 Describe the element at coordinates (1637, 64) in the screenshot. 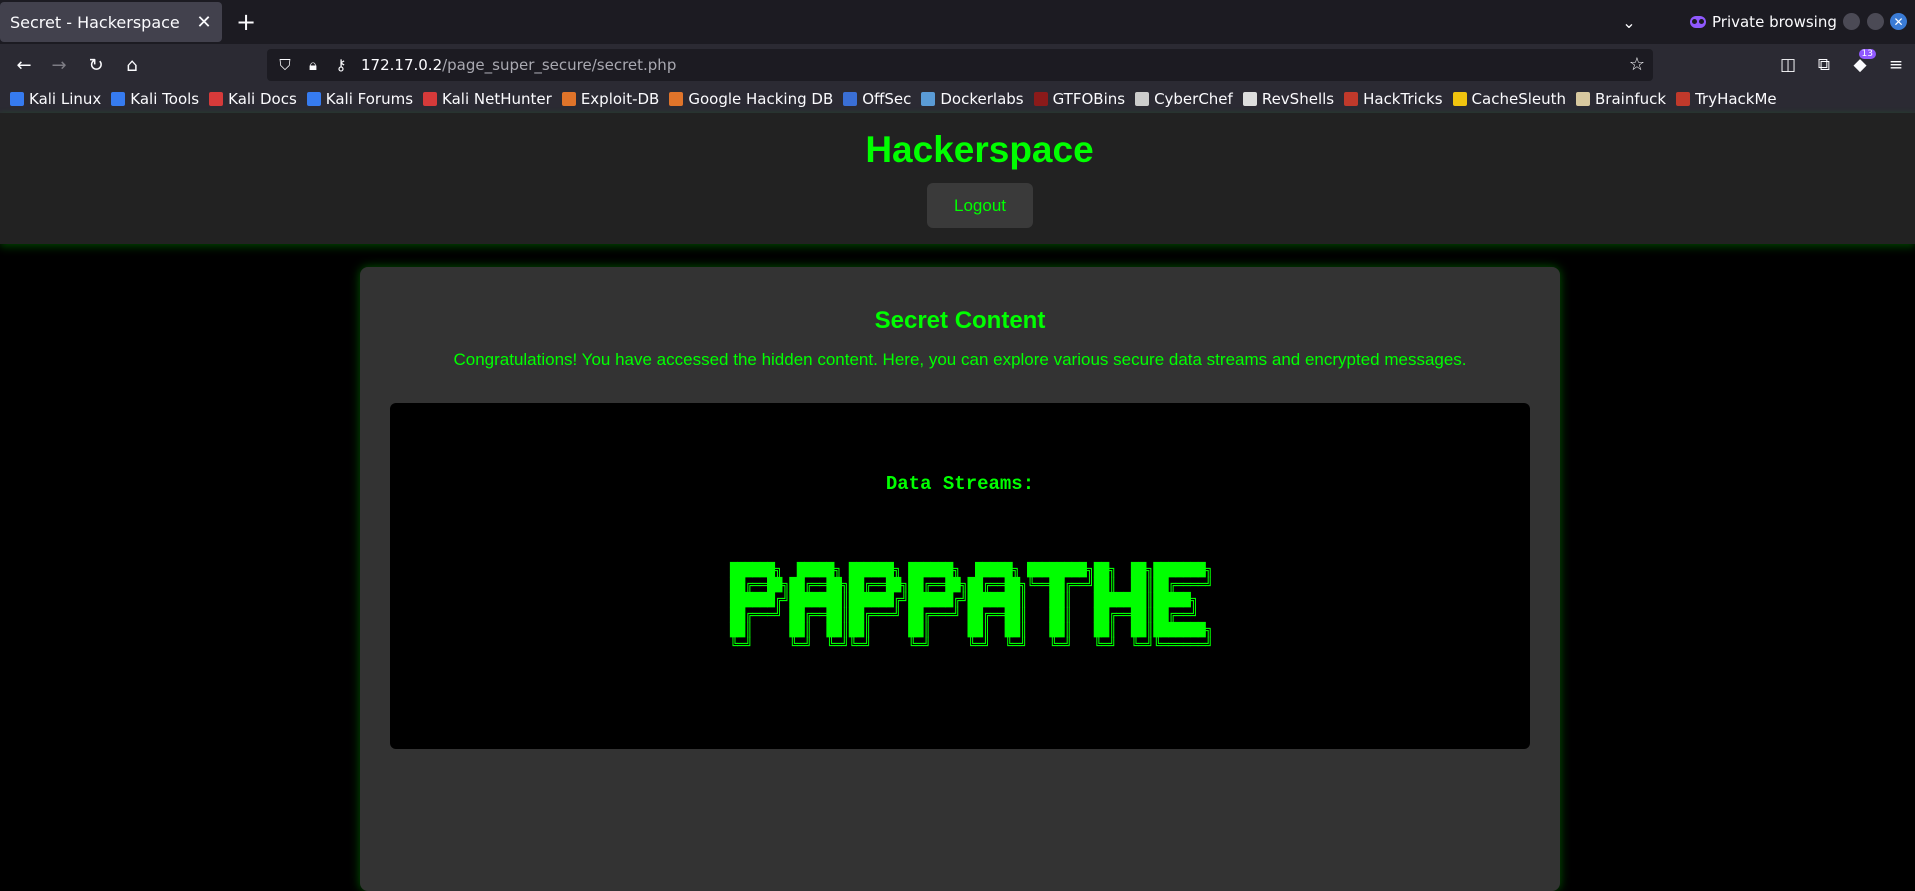

I see `bookmark-star-icon: ☆` at that location.